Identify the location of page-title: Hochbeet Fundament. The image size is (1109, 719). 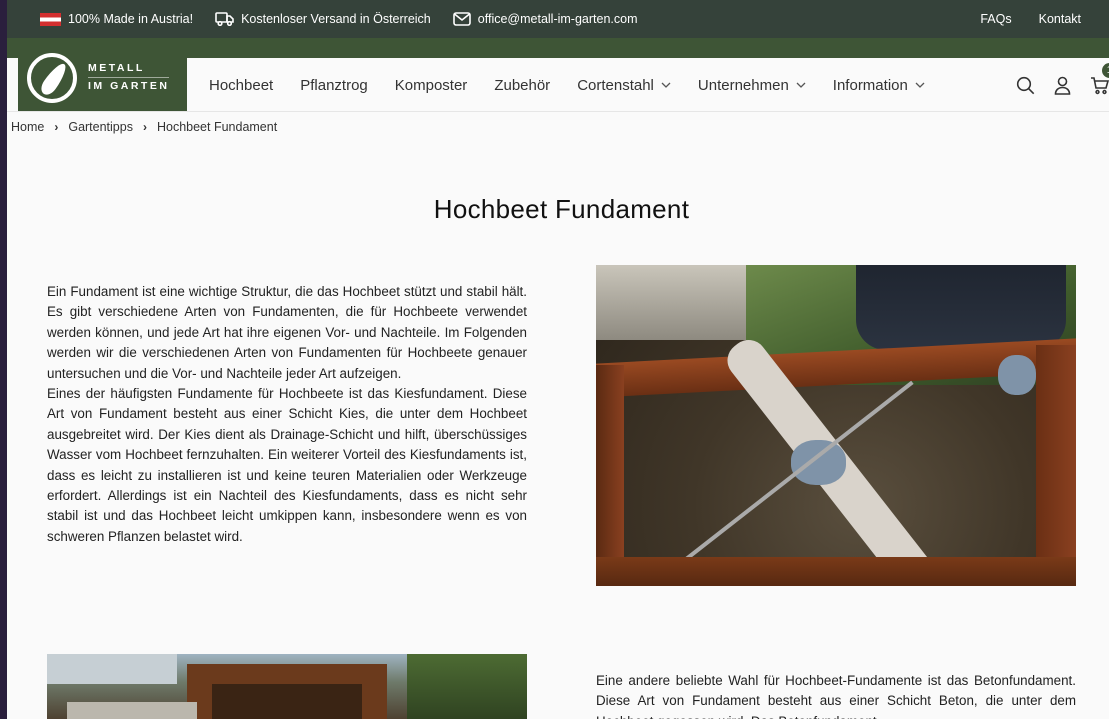
(561, 209).